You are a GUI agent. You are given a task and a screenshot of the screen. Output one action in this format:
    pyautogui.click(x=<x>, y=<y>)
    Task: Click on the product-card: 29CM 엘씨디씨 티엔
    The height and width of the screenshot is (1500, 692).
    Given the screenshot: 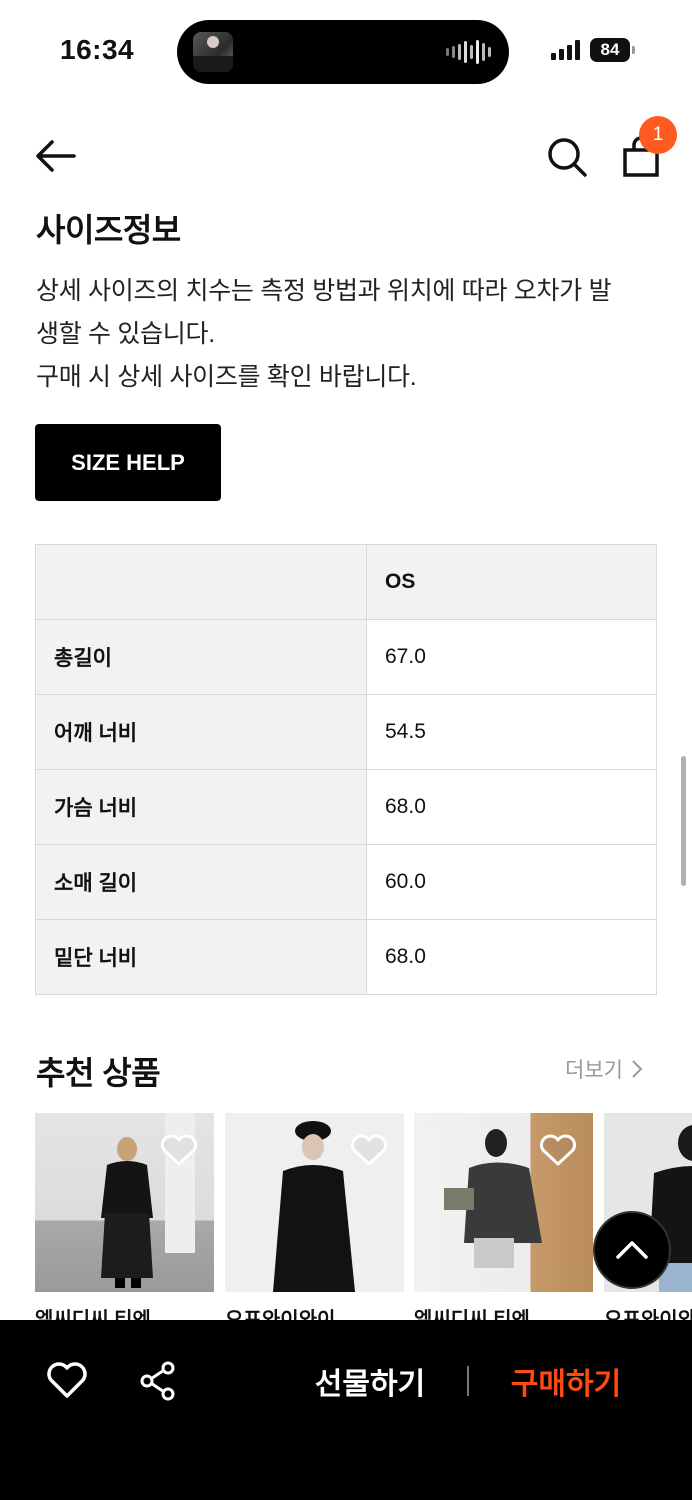 What is the action you would take?
    pyautogui.click(x=503, y=1218)
    